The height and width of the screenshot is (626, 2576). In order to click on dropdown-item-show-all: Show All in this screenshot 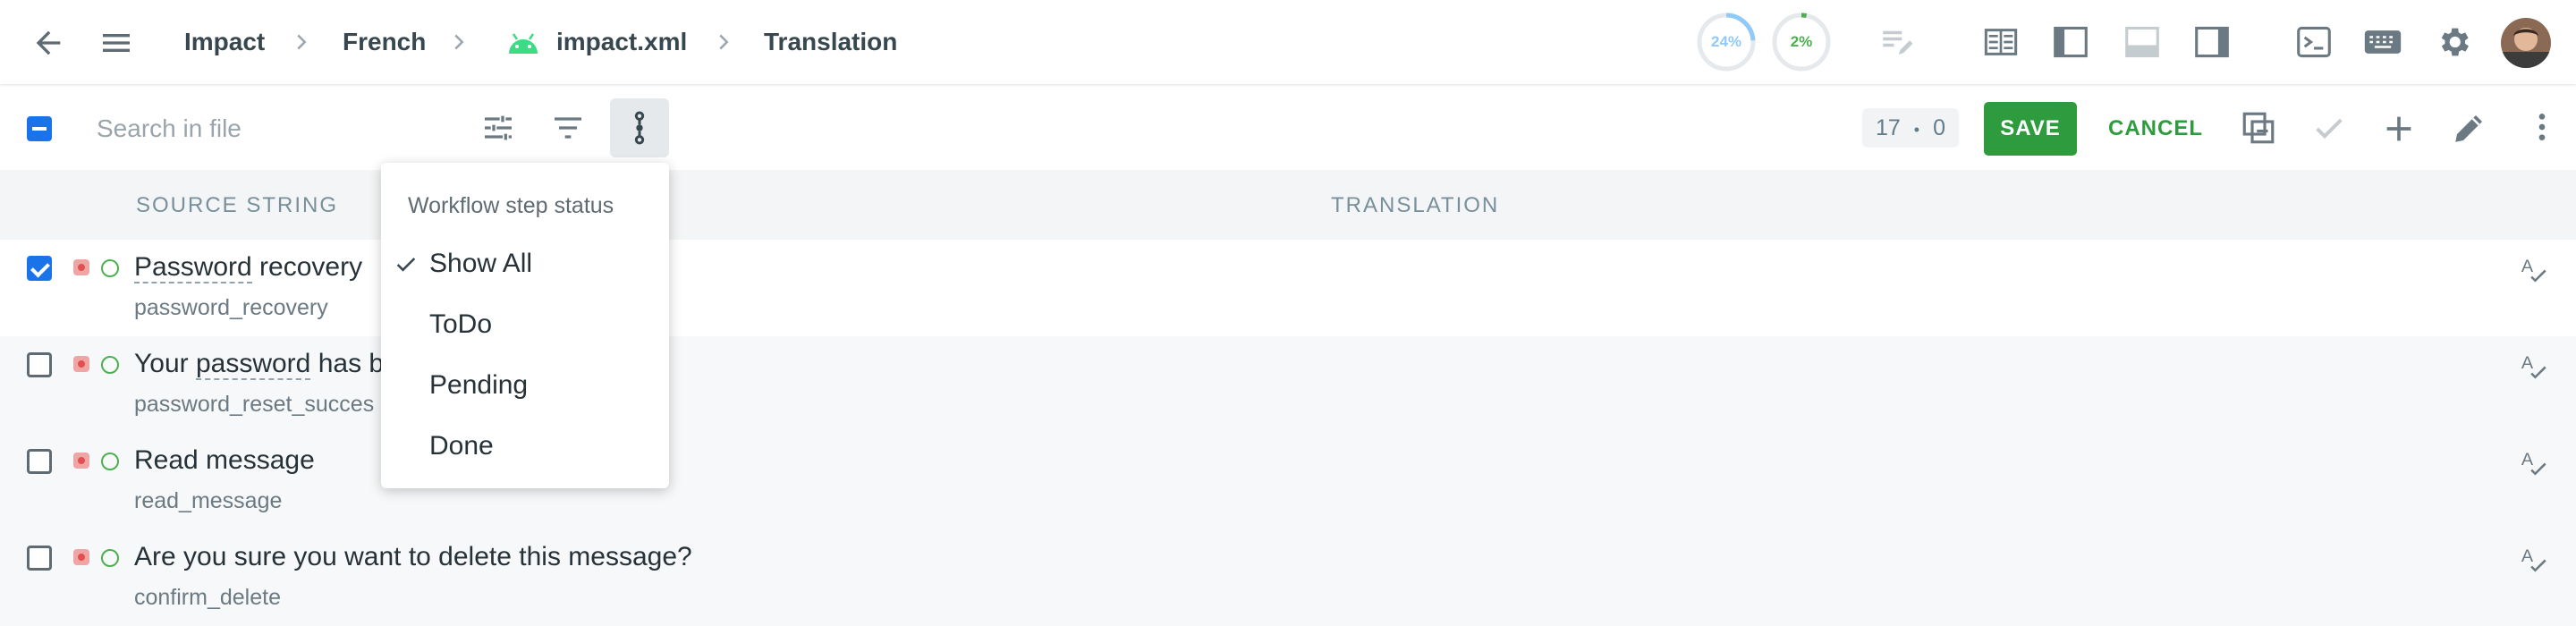, I will do `click(525, 263)`.